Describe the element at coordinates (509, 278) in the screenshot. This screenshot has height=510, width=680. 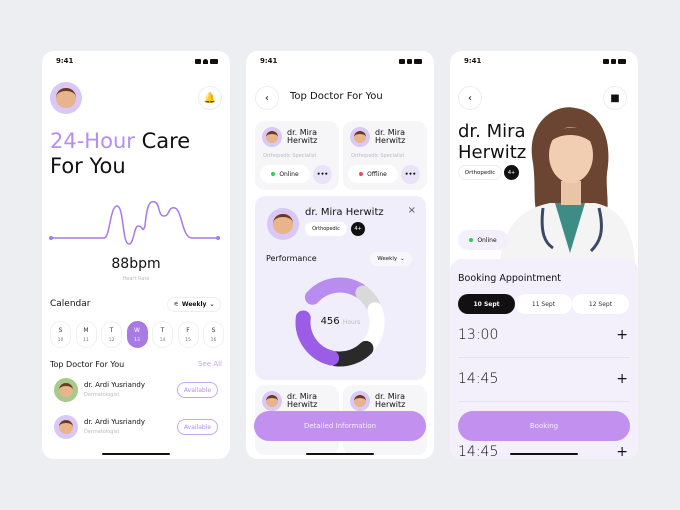
I see `booking-title: Booking Appointment` at that location.